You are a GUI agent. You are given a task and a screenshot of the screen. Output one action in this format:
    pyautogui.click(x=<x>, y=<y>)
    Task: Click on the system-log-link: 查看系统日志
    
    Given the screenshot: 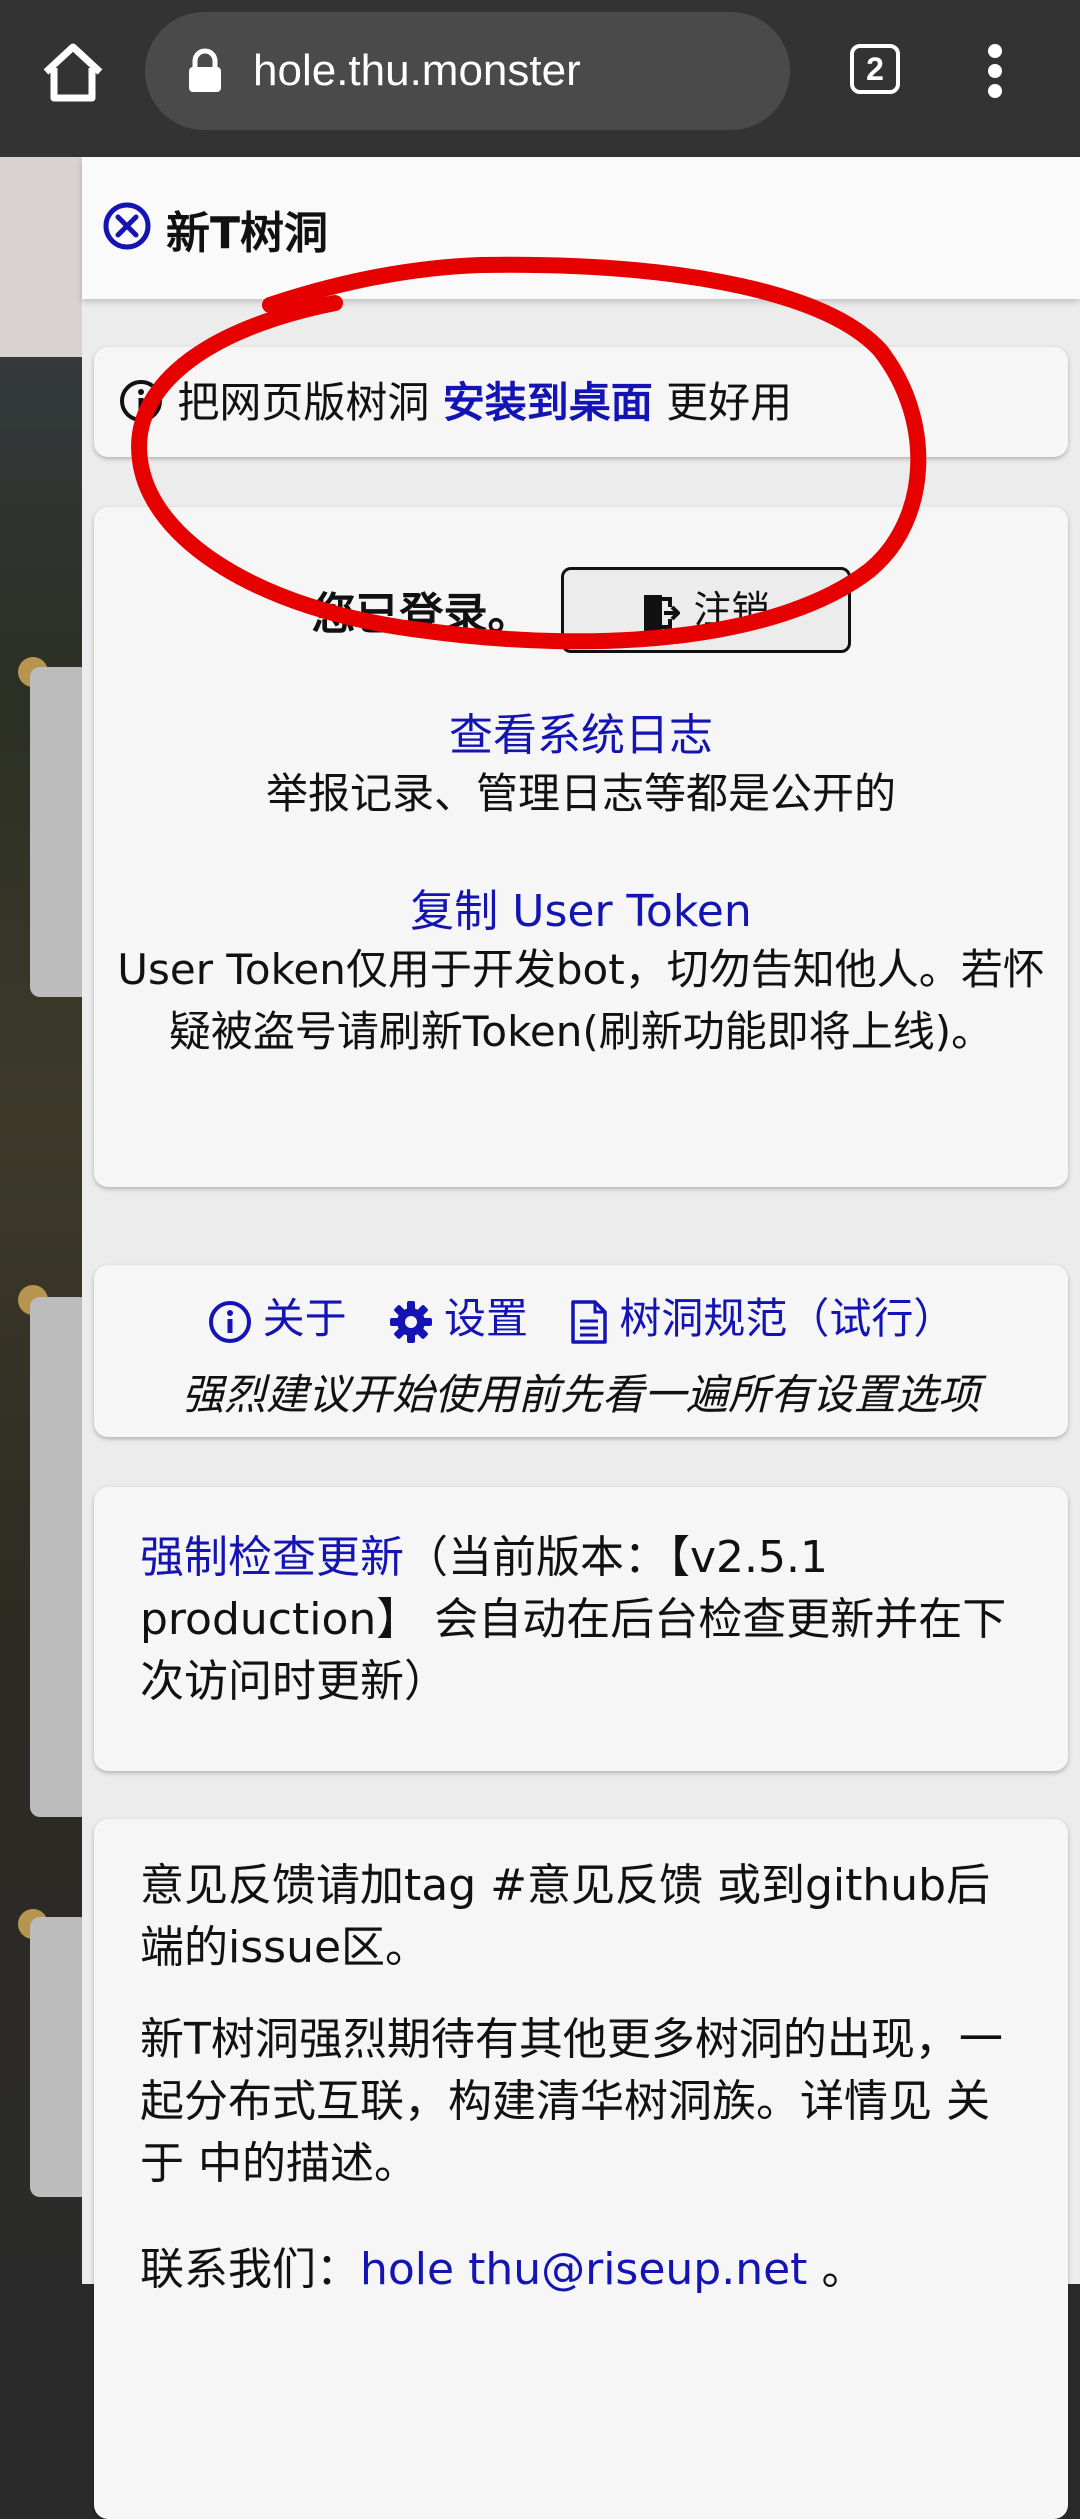 What is the action you would take?
    pyautogui.click(x=581, y=731)
    